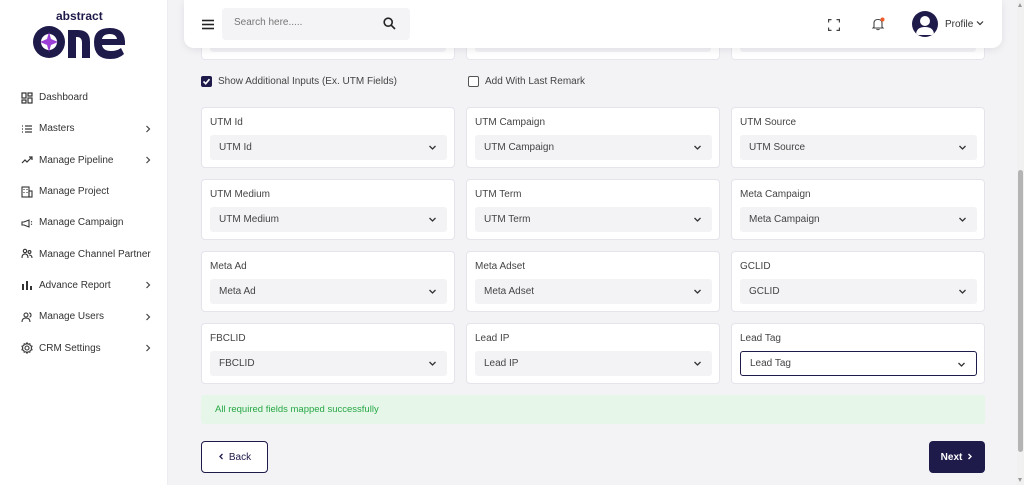 The height and width of the screenshot is (485, 1024). I want to click on utm-id-select: UTM Id, so click(328, 147).